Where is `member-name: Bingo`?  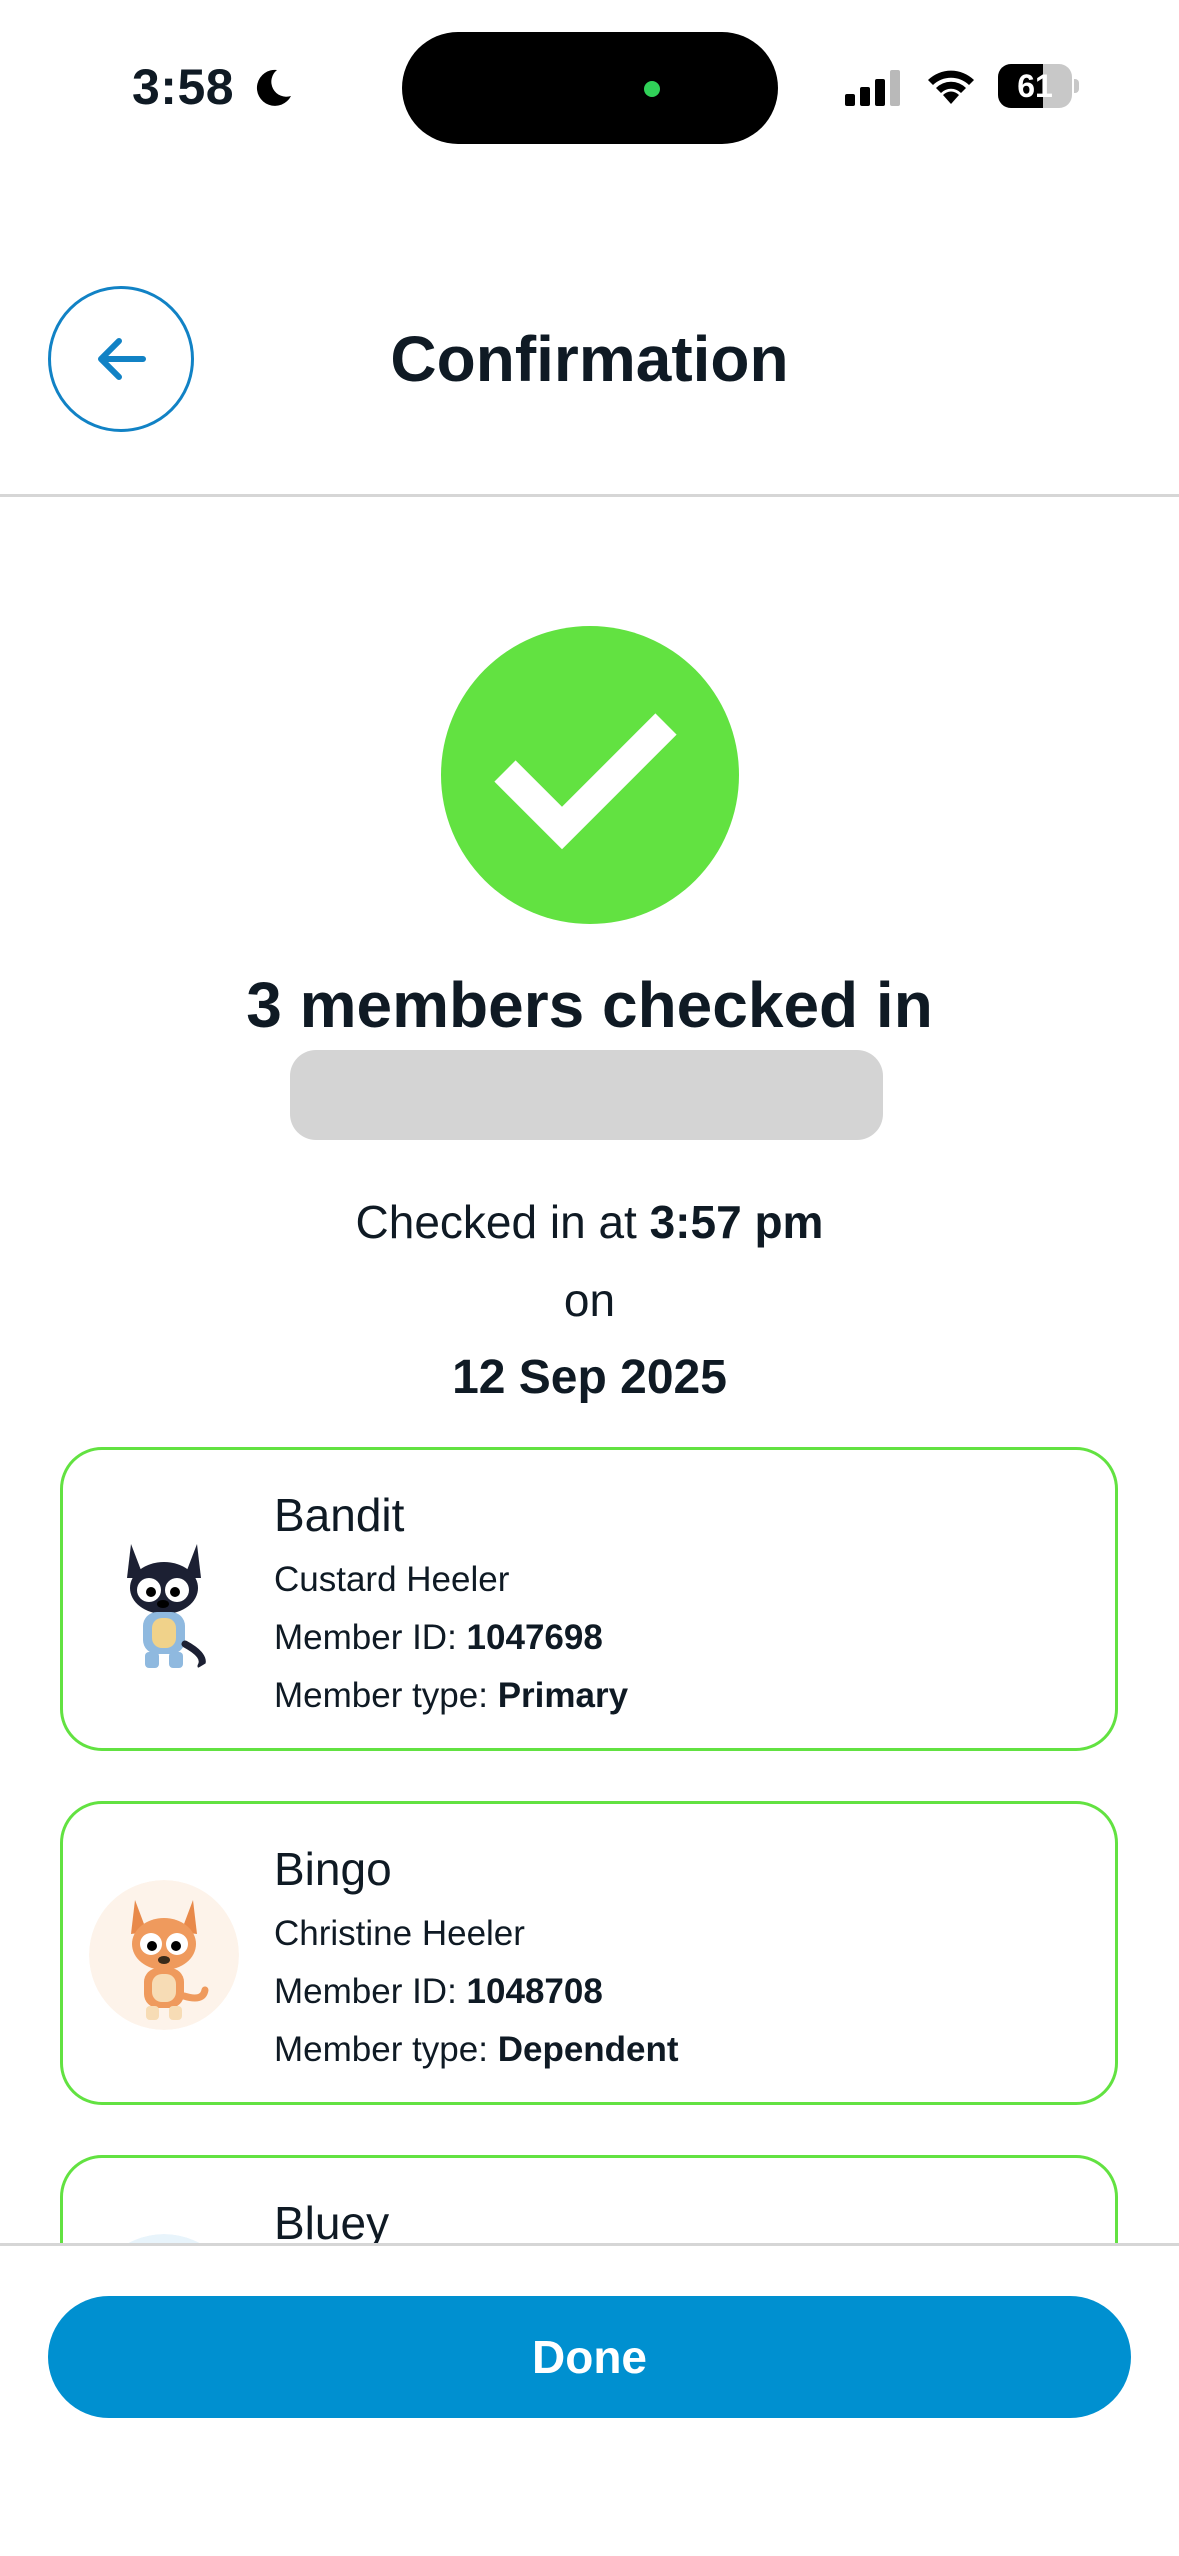
member-name: Bingo is located at coordinates (333, 1869).